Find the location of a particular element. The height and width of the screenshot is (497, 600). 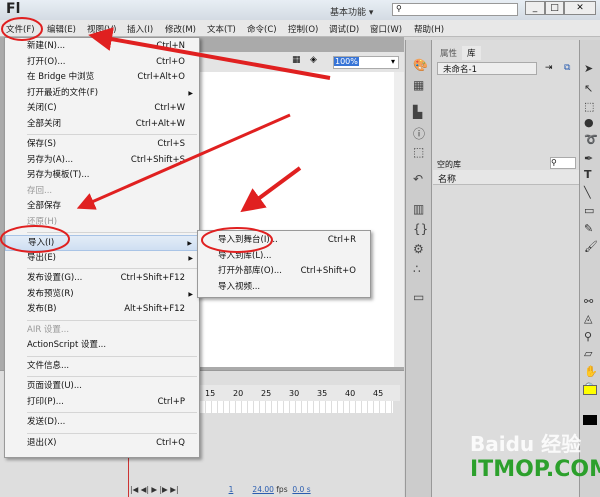

menu-1: 编辑(E) is located at coordinates (61, 29).